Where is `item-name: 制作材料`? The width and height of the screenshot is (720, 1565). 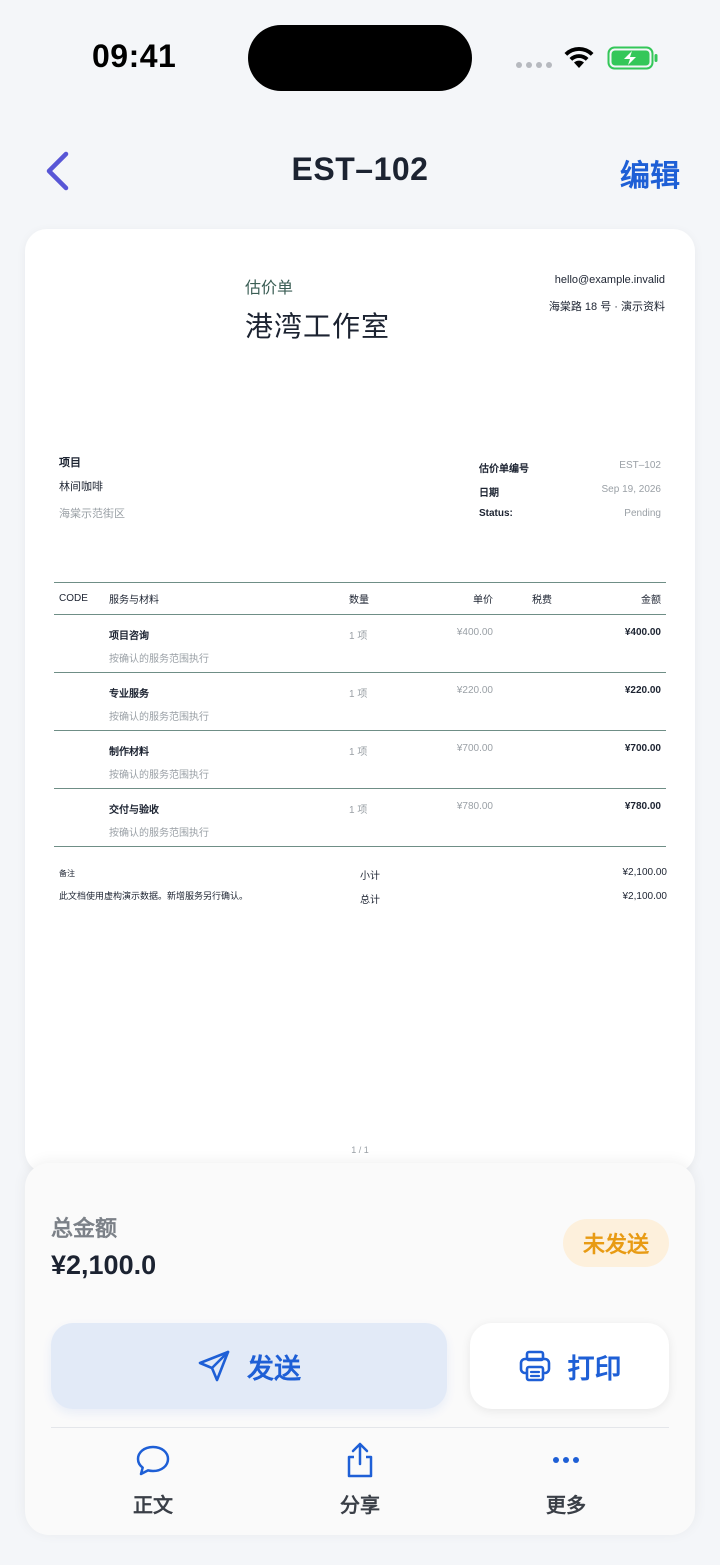 item-name: 制作材料 is located at coordinates (129, 752).